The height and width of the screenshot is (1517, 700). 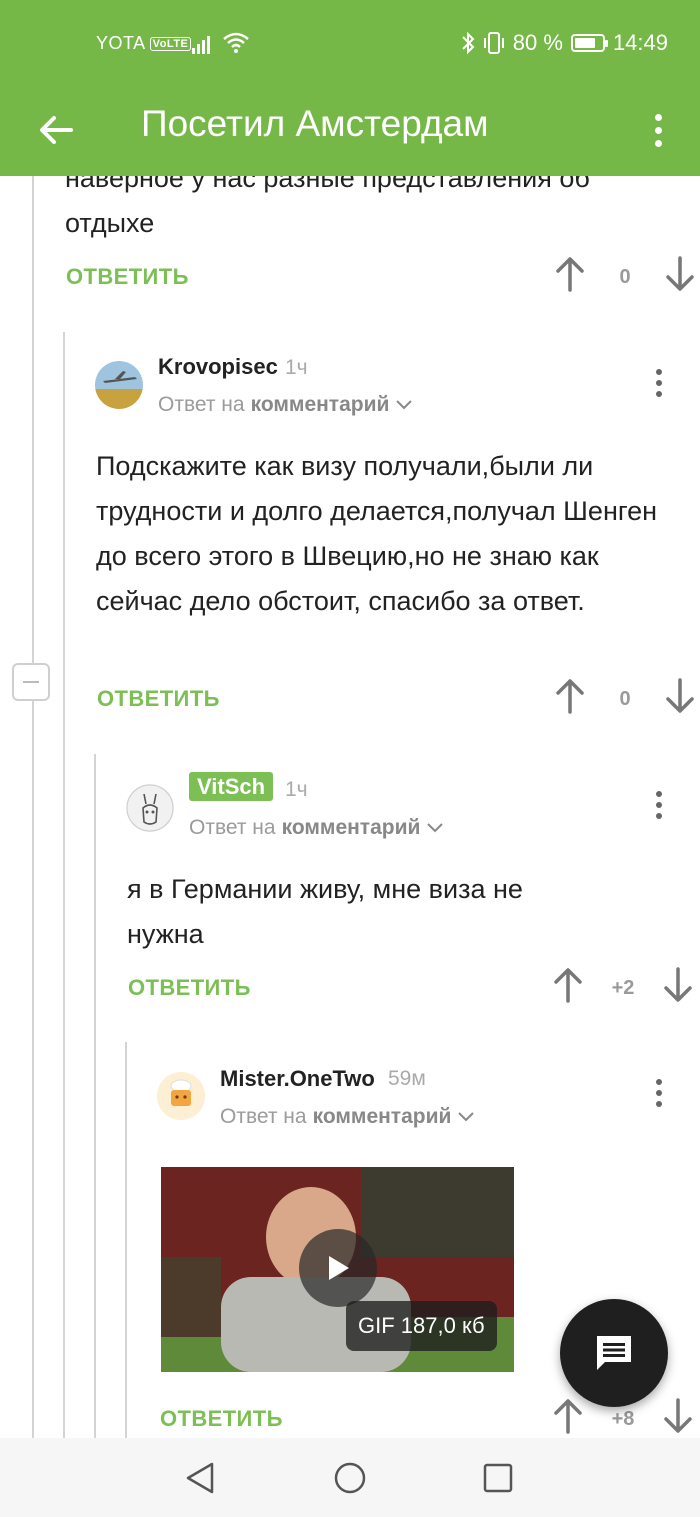 What do you see at coordinates (421, 1326) in the screenshot?
I see `gif-size-badge: GIF 187,0 кб` at bounding box center [421, 1326].